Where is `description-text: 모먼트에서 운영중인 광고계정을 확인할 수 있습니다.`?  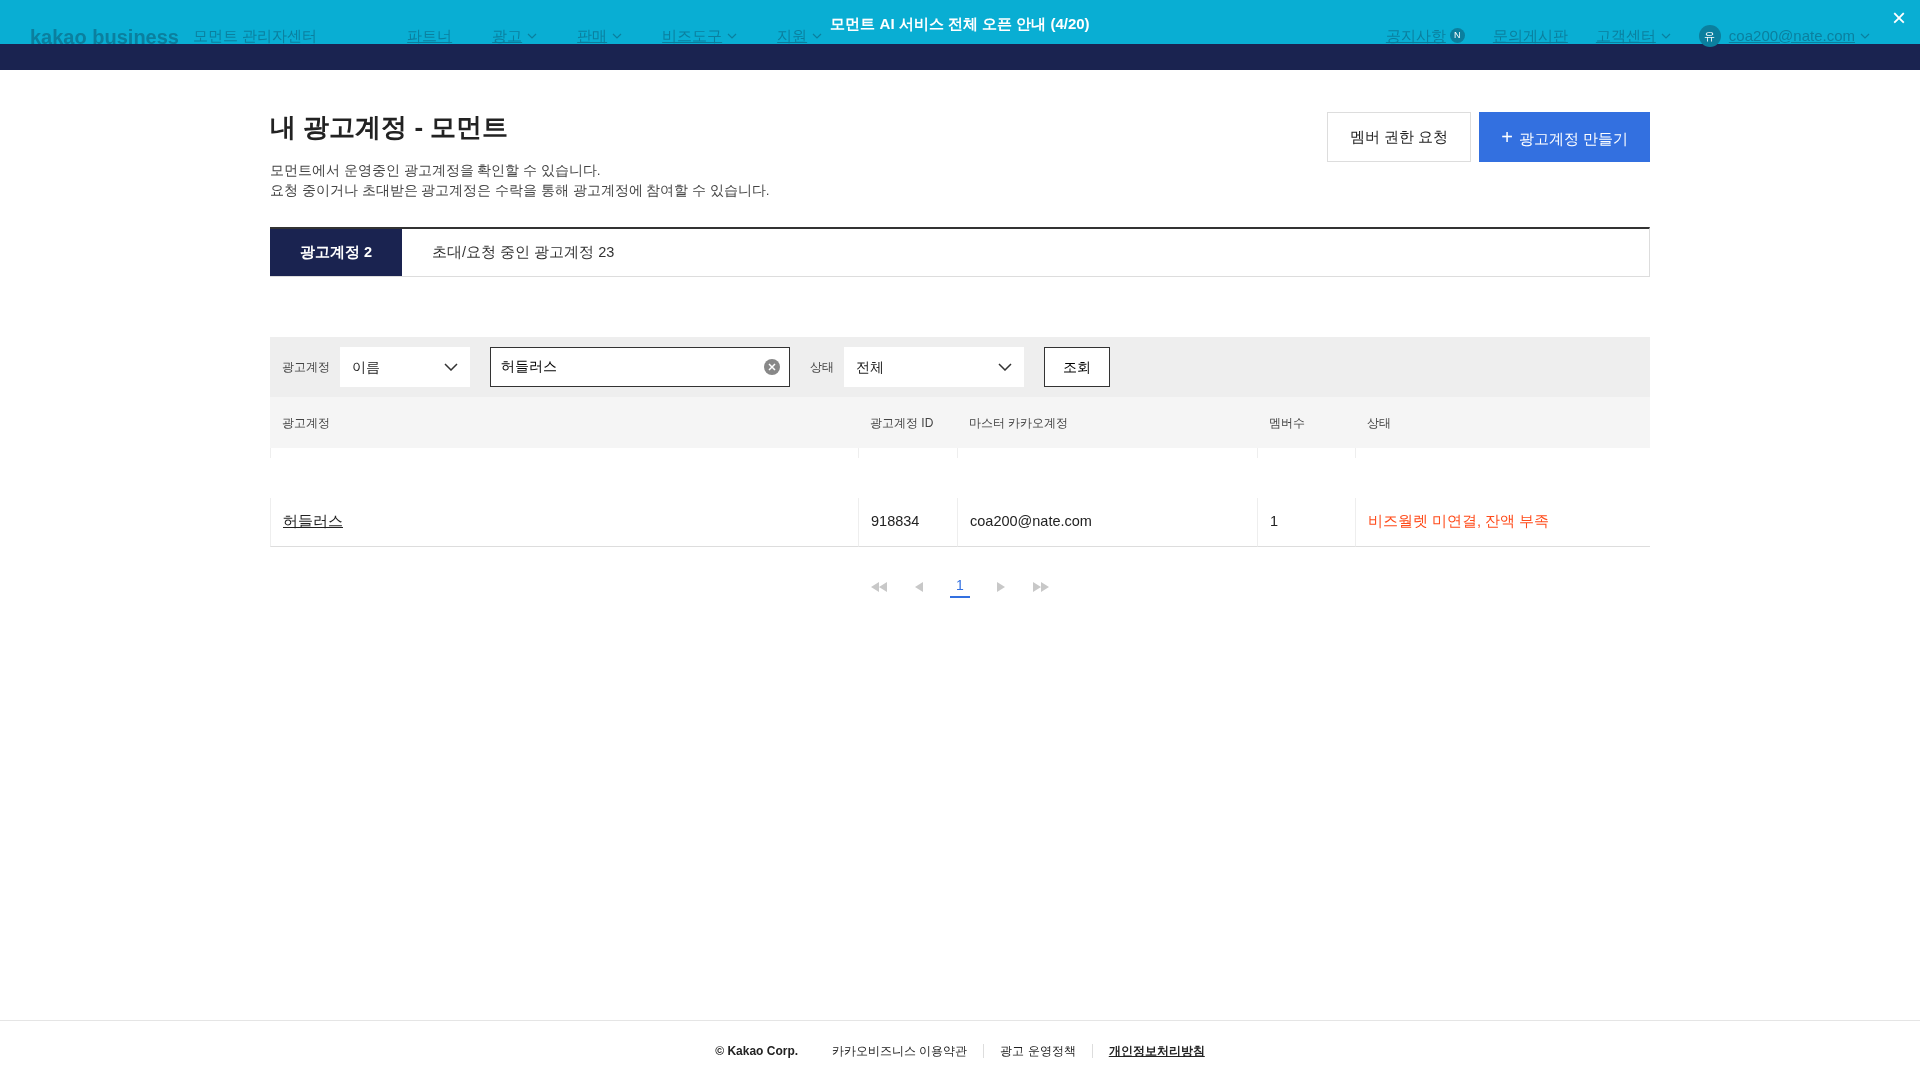 description-text: 모먼트에서 운영중인 광고계정을 확인할 수 있습니다. is located at coordinates (436, 171).